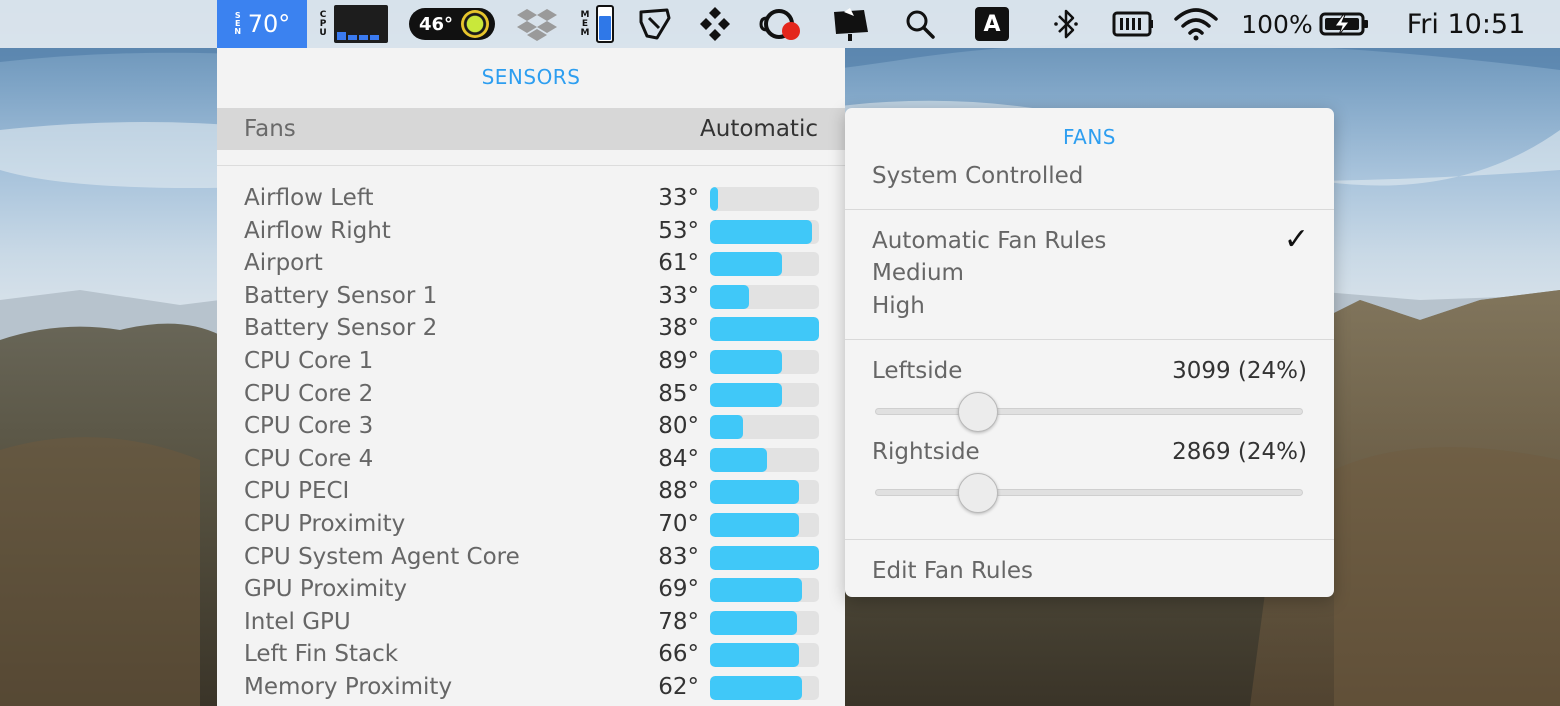 This screenshot has width=1560, height=706. What do you see at coordinates (1343, 24) in the screenshot?
I see `battery-charging-icon` at bounding box center [1343, 24].